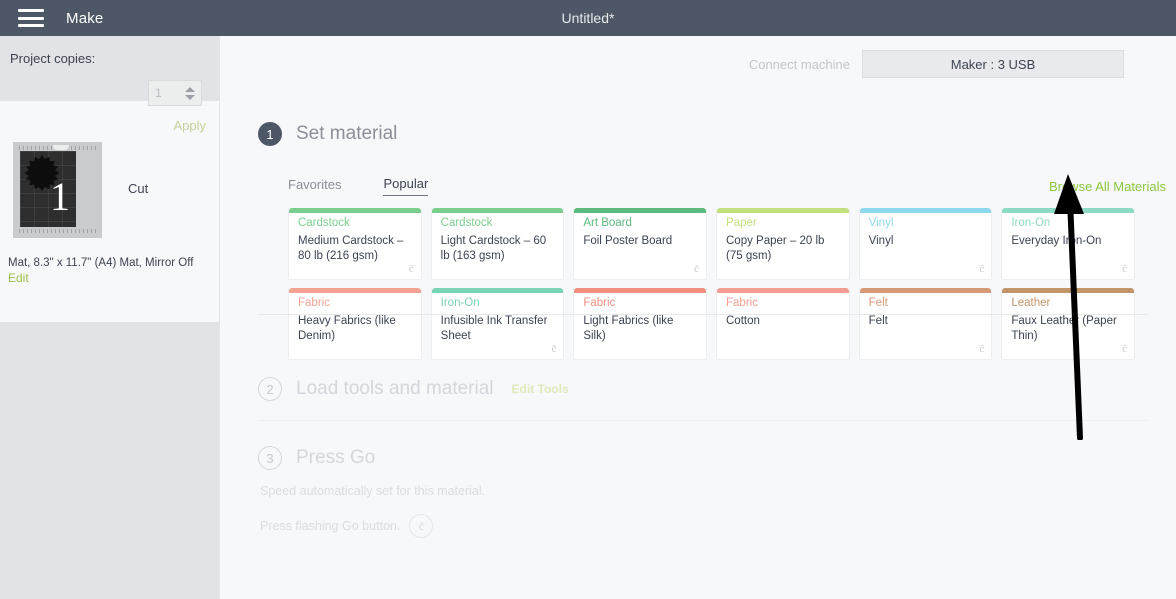  I want to click on material-card-category: Felt, so click(878, 303).